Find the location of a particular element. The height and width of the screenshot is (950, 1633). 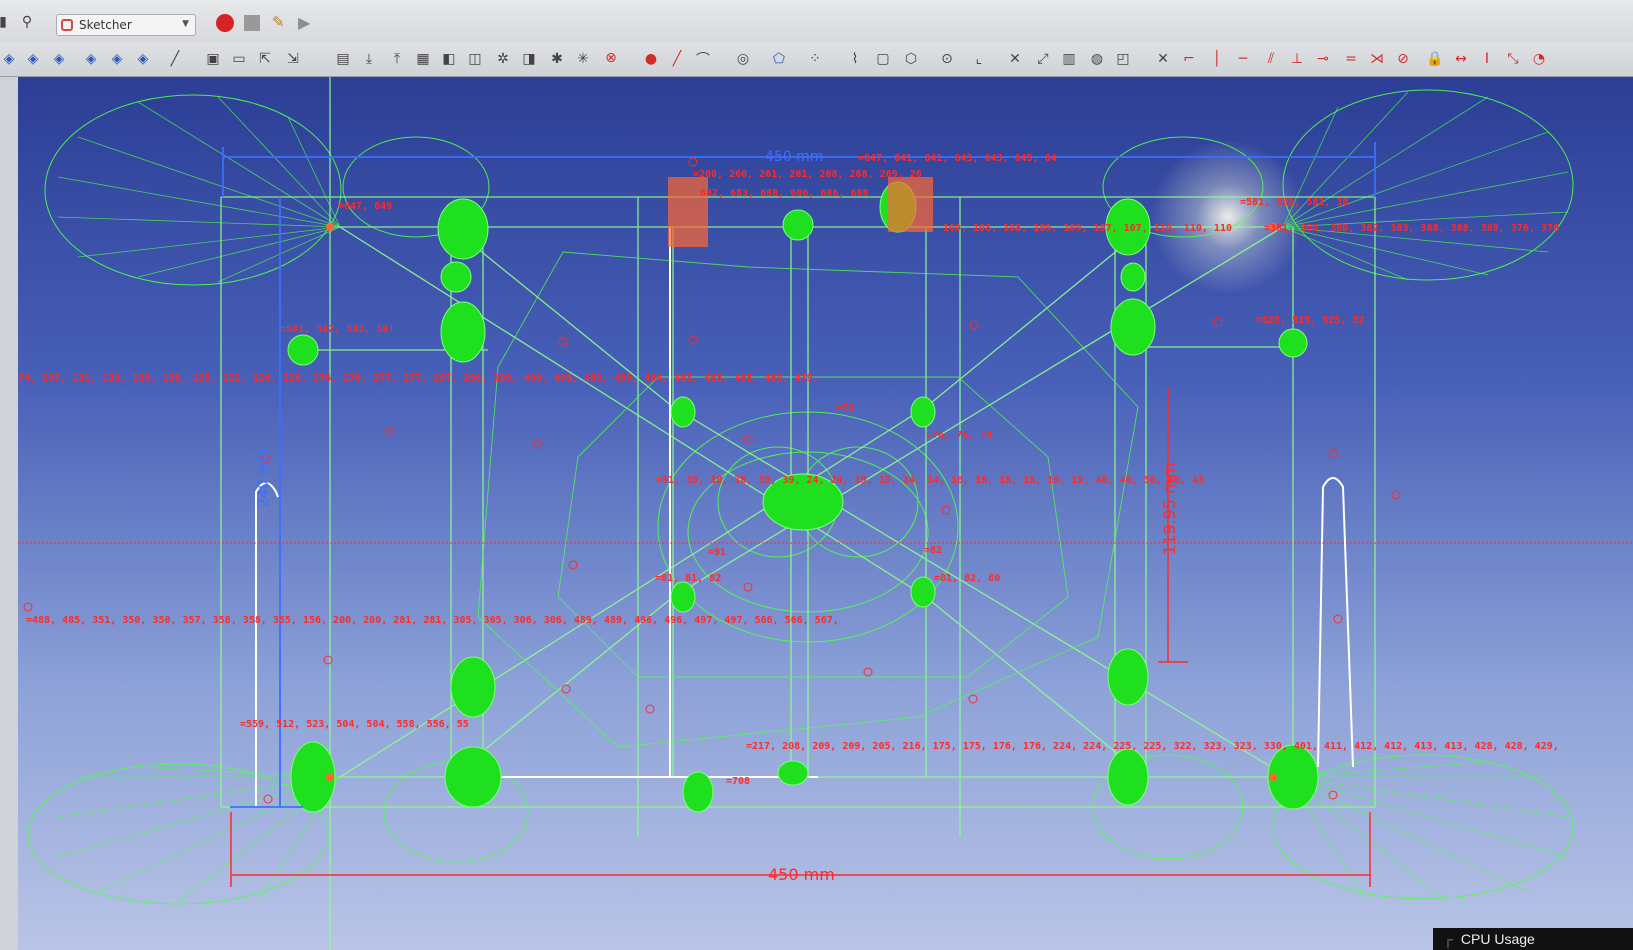

constrain-vertical-icon: │ is located at coordinates (1217, 59).